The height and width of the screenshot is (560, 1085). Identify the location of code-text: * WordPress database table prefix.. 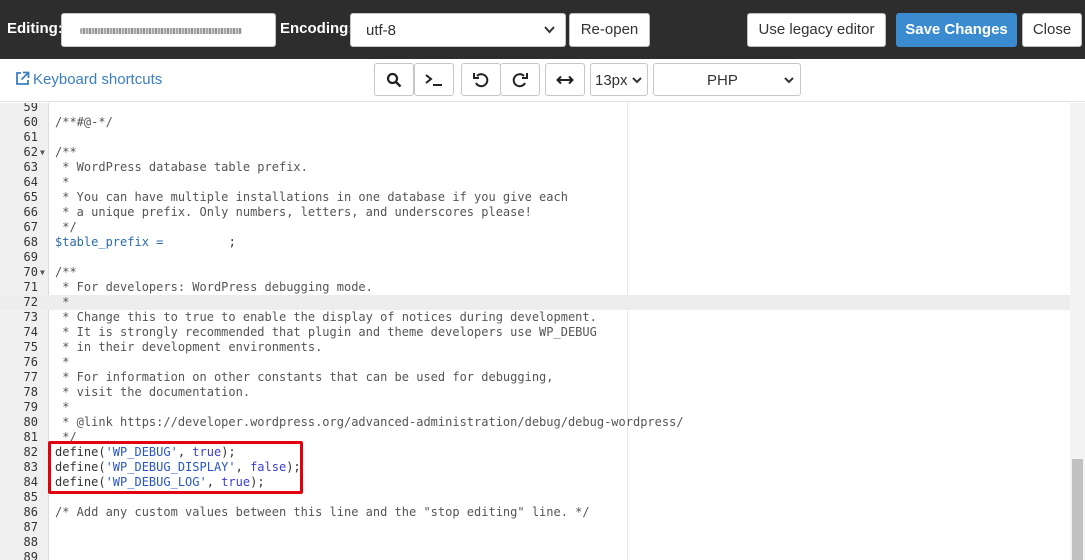
(181, 167).